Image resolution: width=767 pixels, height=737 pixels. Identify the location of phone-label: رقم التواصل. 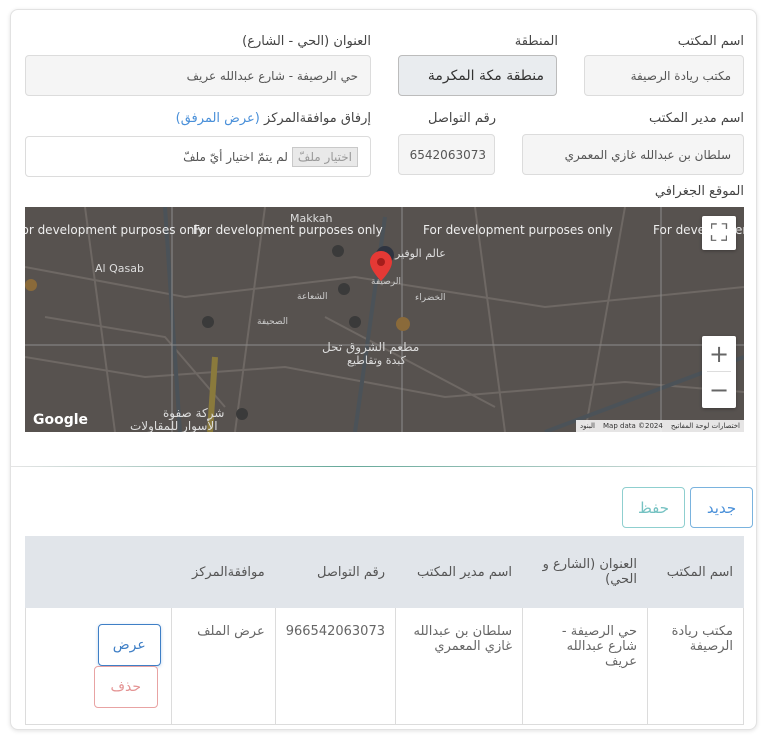
(462, 118).